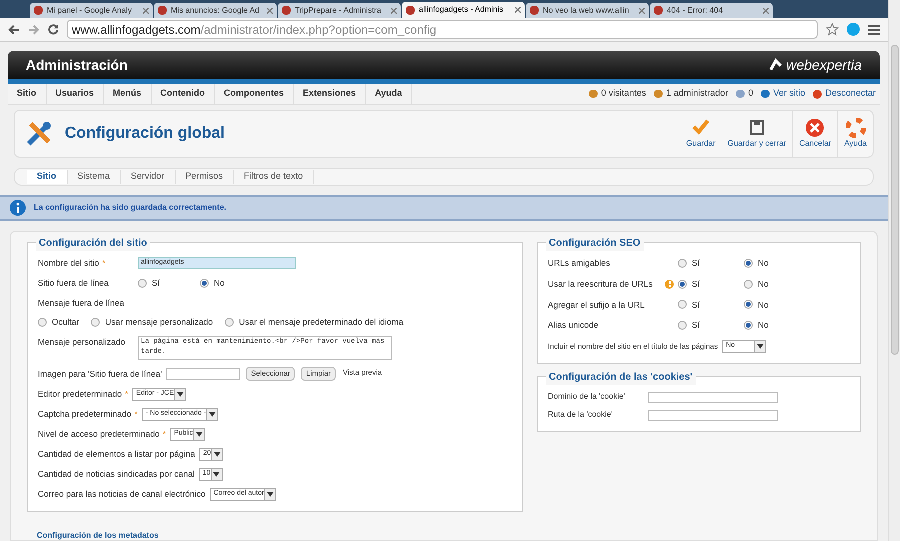 Image resolution: width=900 pixels, height=541 pixels. I want to click on menu-item: Menús, so click(128, 94).